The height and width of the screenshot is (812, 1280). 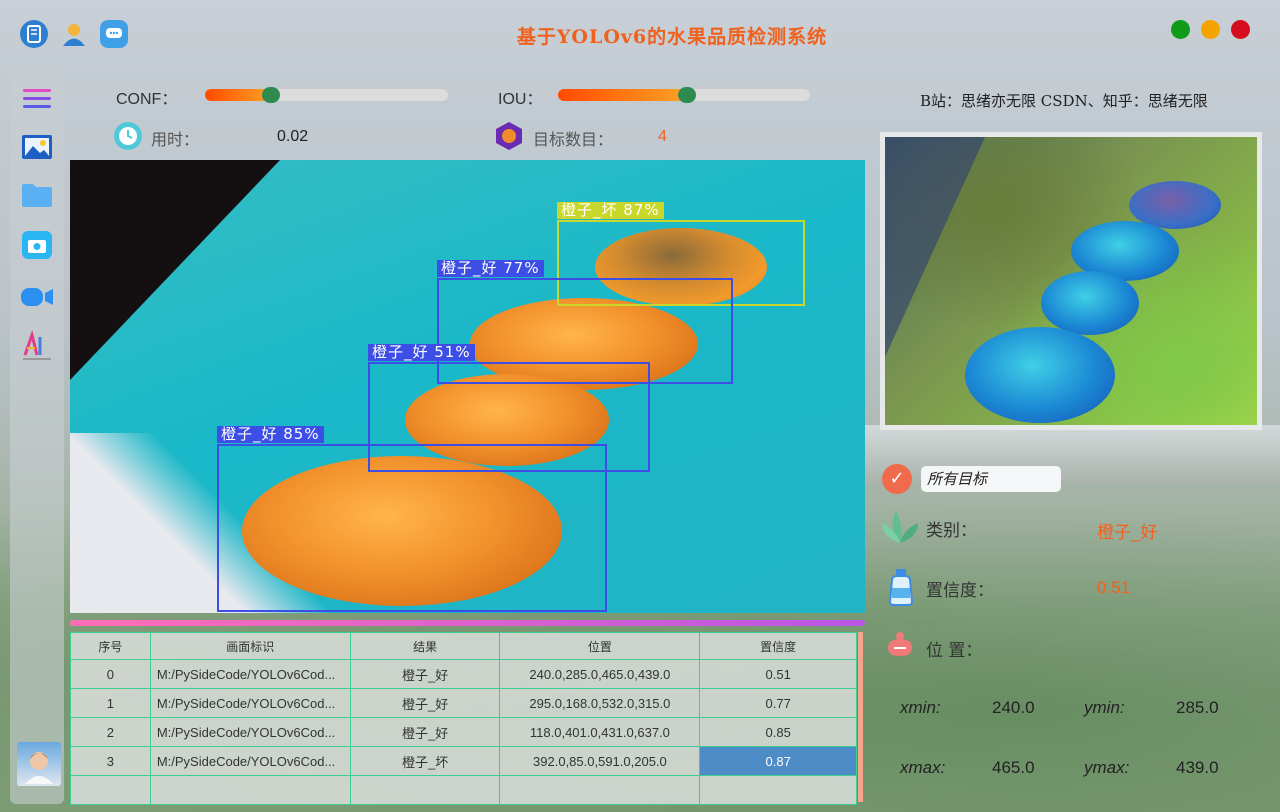 What do you see at coordinates (622, 95) in the screenshot?
I see `iou-slider-fill` at bounding box center [622, 95].